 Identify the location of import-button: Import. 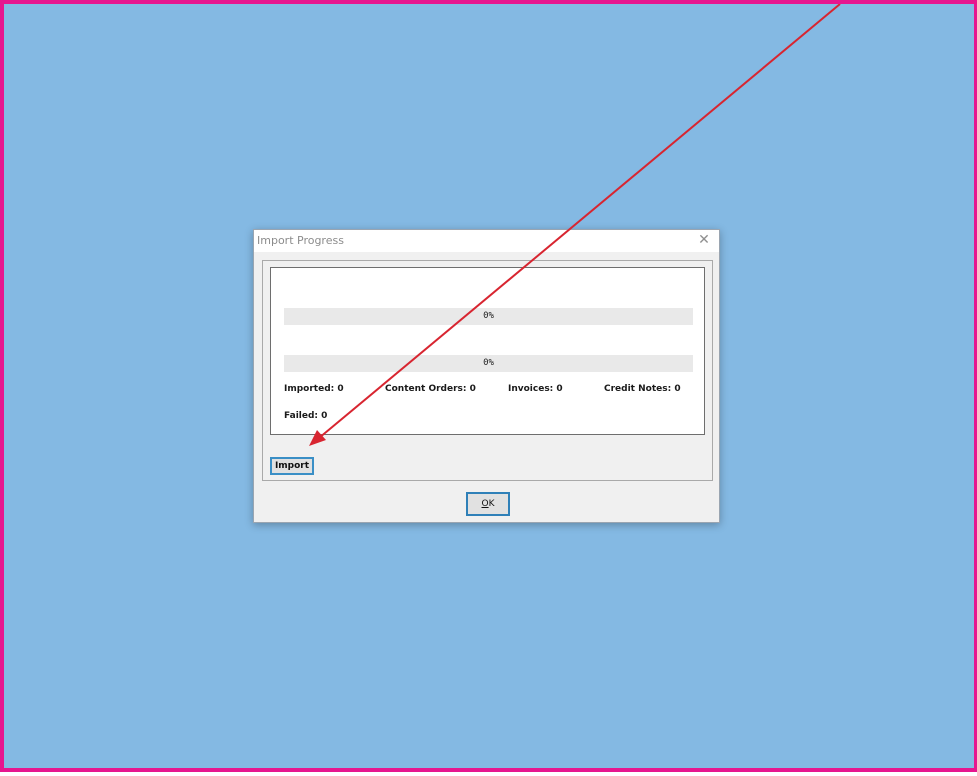
(292, 466).